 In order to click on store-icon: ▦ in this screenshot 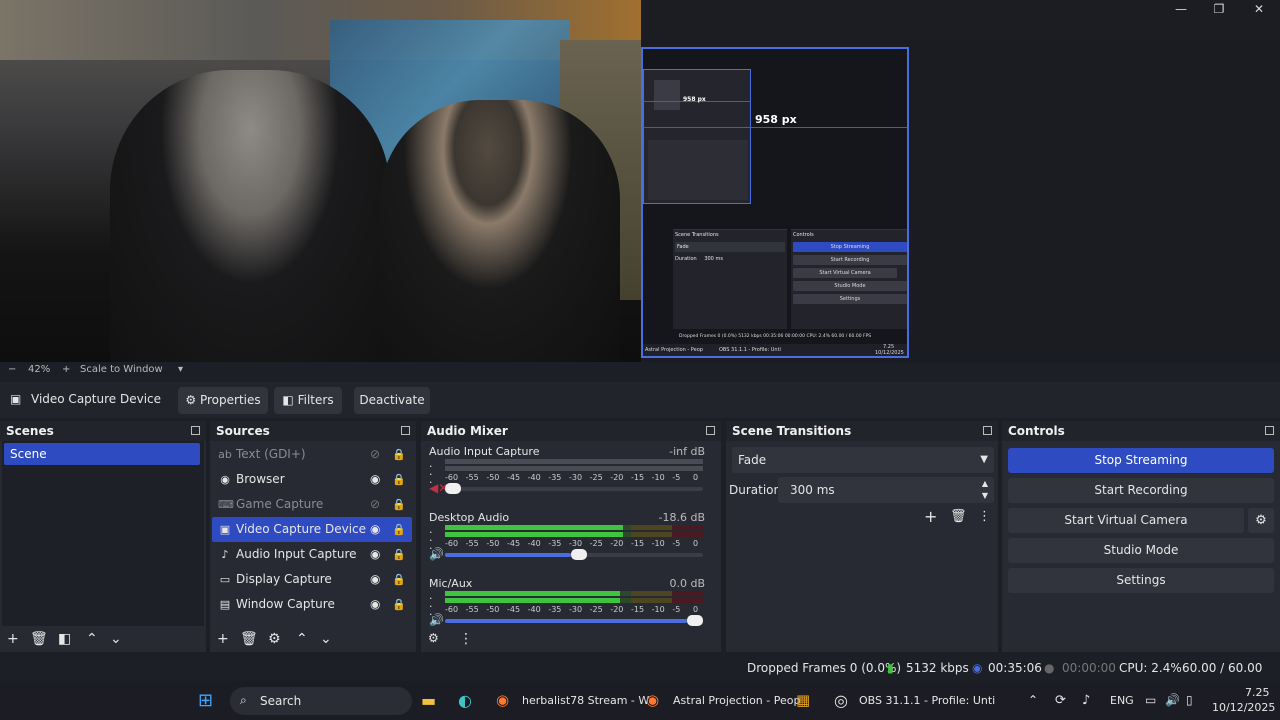, I will do `click(803, 700)`.